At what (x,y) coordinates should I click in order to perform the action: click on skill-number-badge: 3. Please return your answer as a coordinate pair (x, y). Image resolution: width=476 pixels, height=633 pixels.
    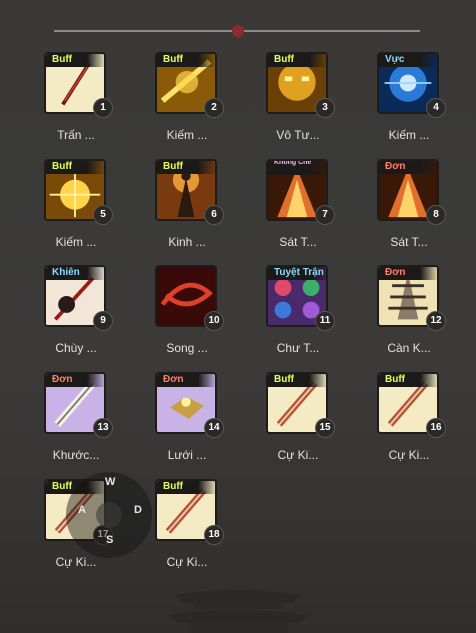
    Looking at the image, I should click on (325, 108).